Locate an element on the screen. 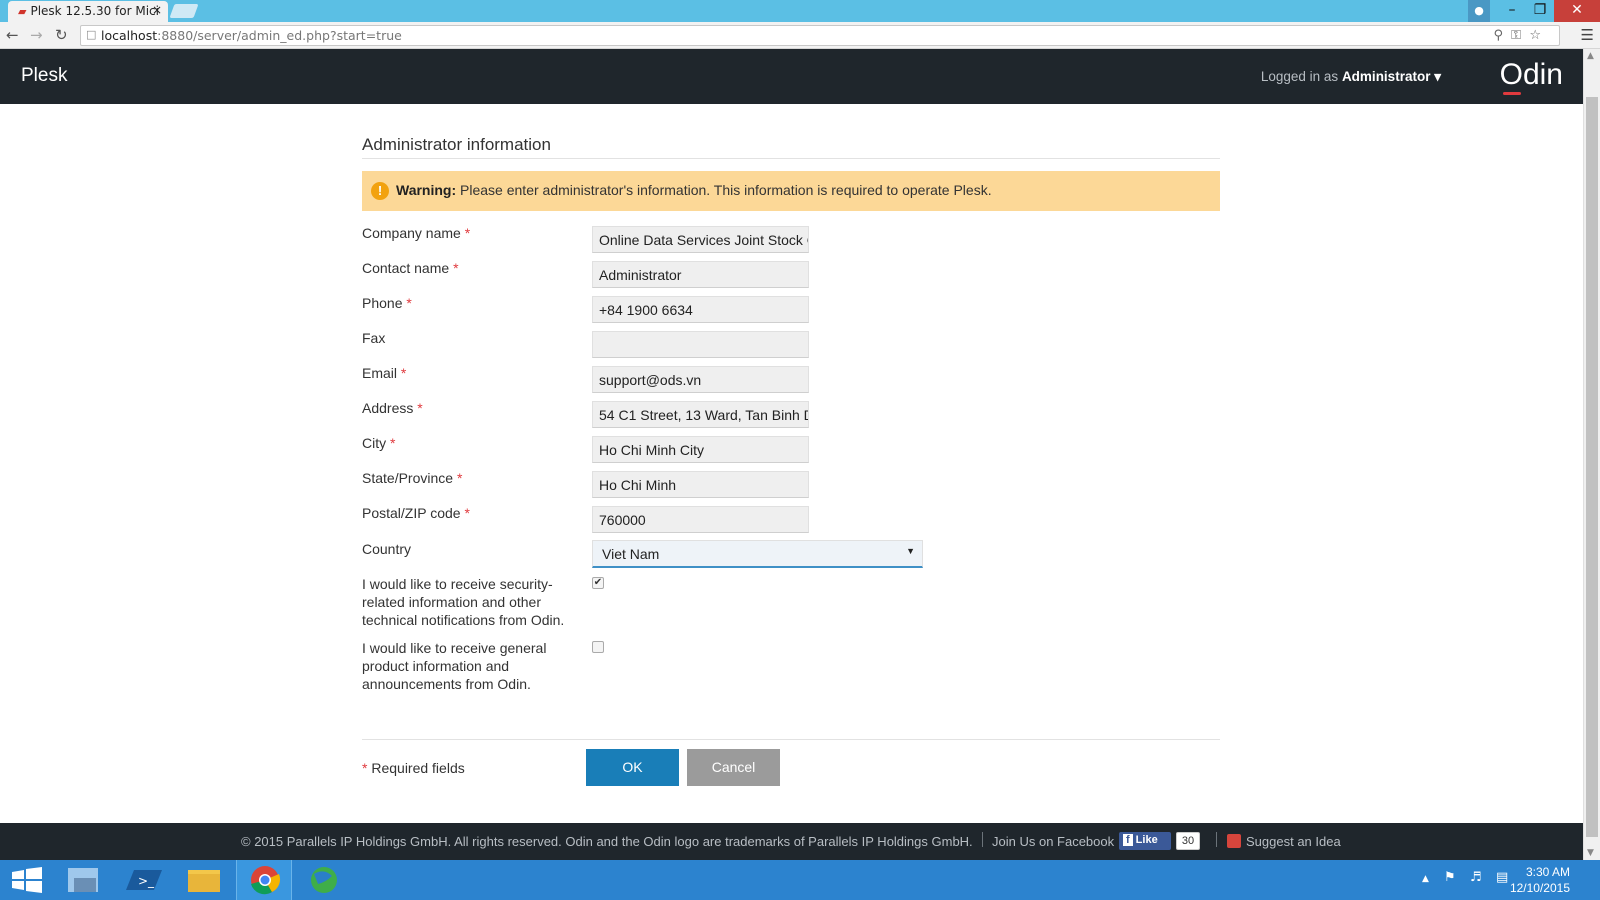  odin-logo: Odin is located at coordinates (1531, 76).